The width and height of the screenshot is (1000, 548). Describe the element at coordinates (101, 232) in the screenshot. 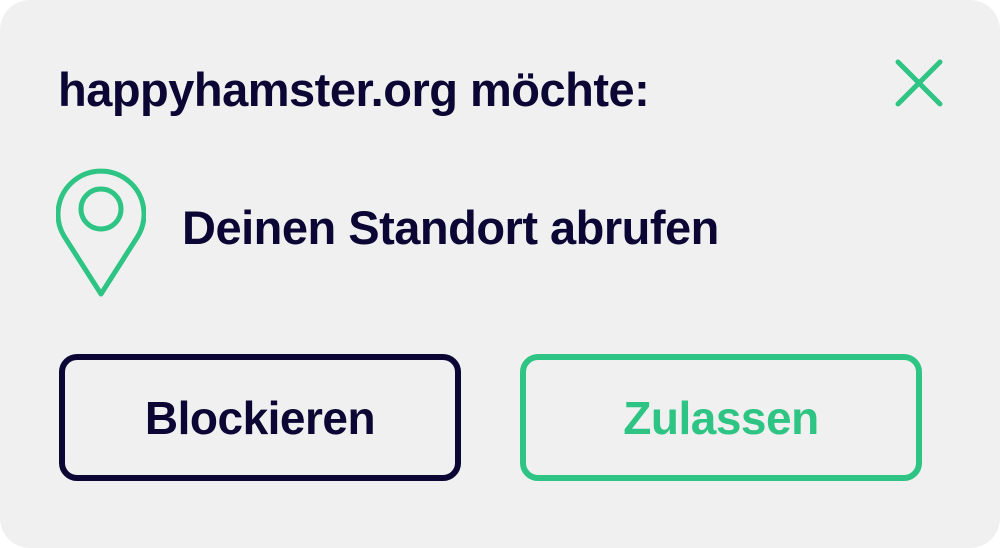

I see `location-pin-icon` at that location.